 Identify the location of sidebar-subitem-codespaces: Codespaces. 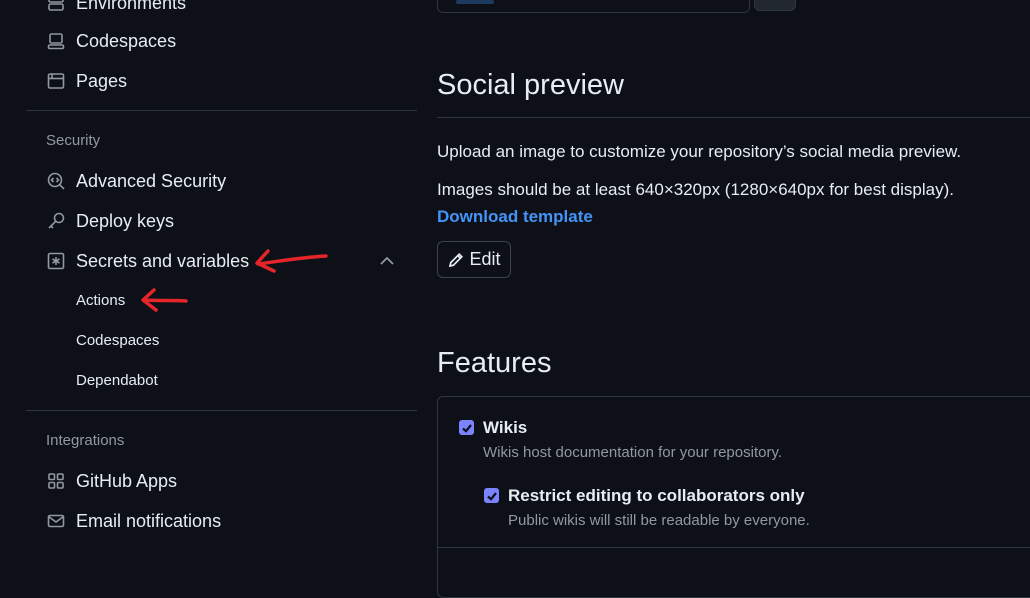
(117, 340).